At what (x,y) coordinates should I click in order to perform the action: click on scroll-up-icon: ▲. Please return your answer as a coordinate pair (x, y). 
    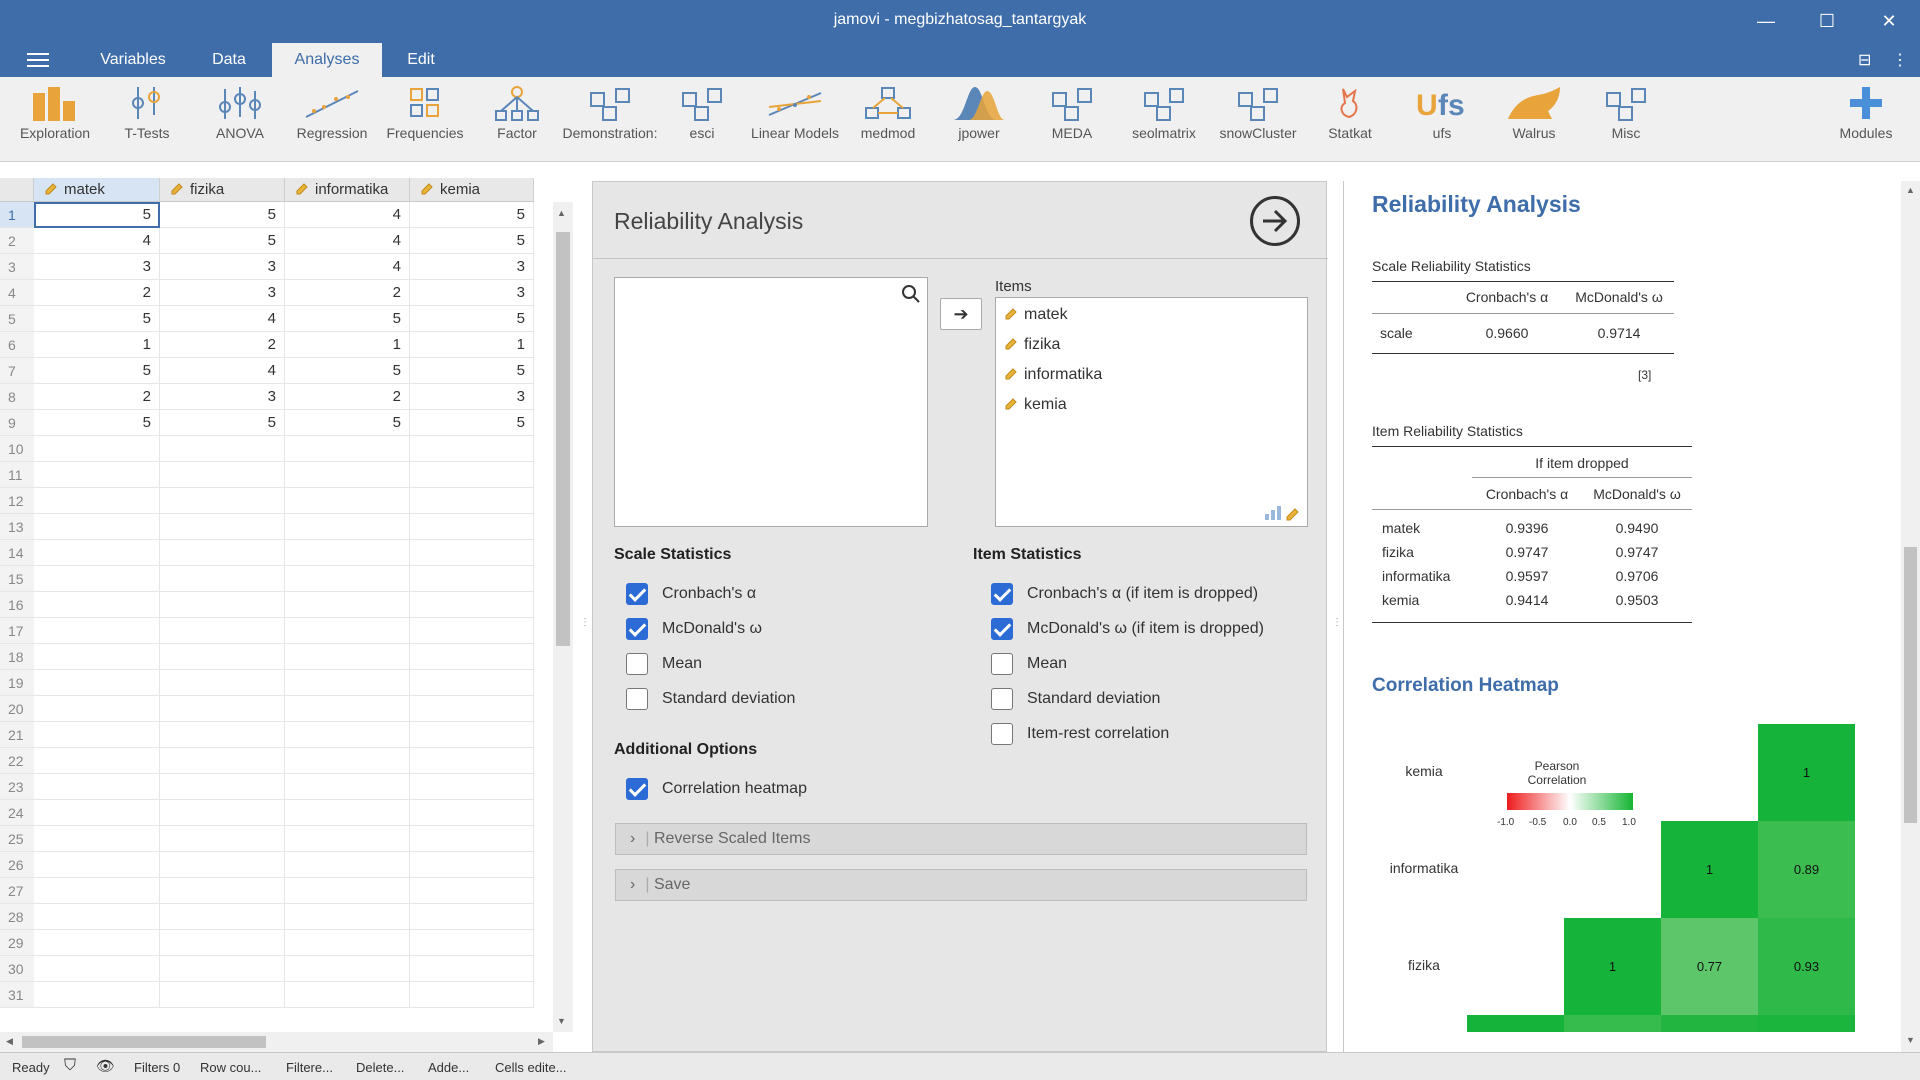
    Looking at the image, I should click on (1910, 190).